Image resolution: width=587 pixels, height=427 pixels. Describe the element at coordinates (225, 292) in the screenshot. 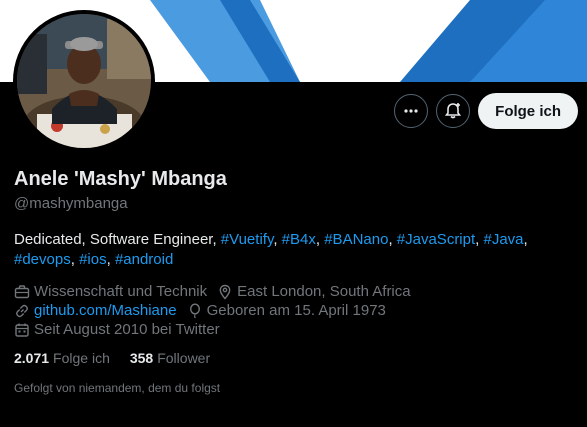

I see `location-pin-icon` at that location.